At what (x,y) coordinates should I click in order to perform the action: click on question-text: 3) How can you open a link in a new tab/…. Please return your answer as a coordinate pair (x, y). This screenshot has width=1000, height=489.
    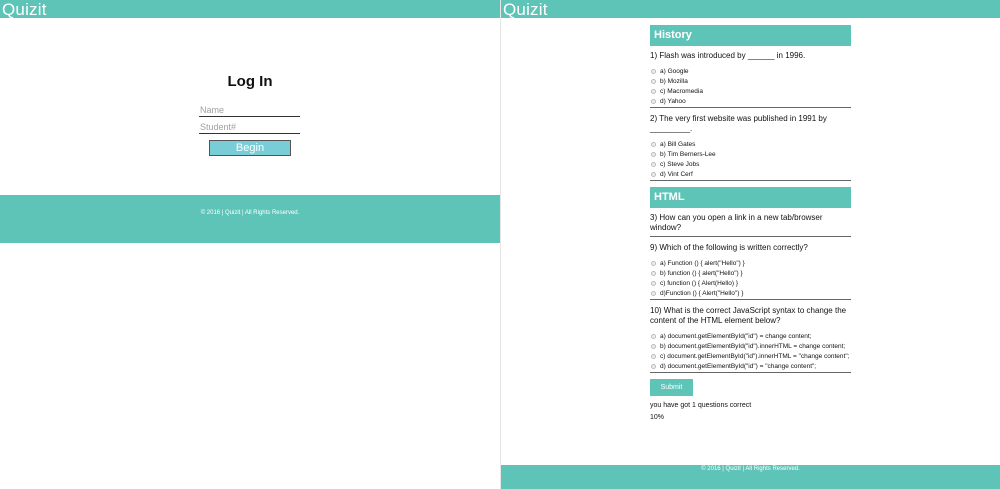
    Looking at the image, I should click on (736, 222).